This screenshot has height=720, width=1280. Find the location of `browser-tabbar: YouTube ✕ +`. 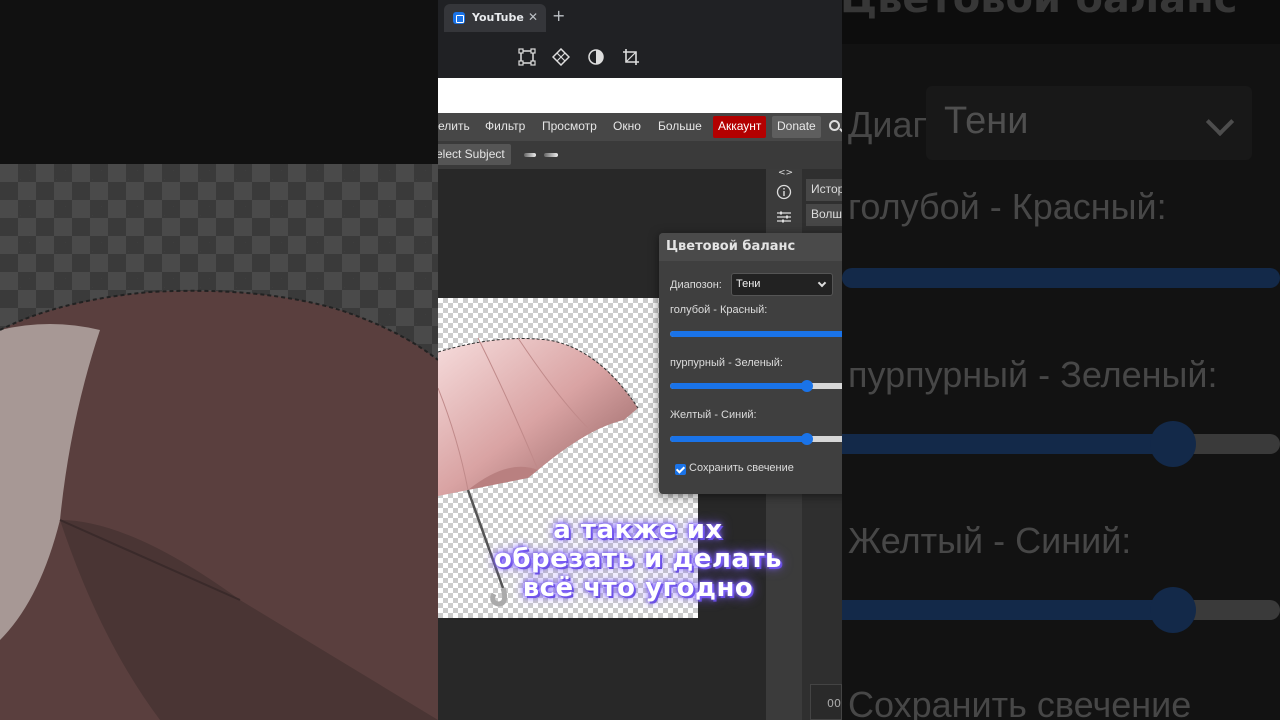

browser-tabbar: YouTube ✕ + is located at coordinates (640, 18).